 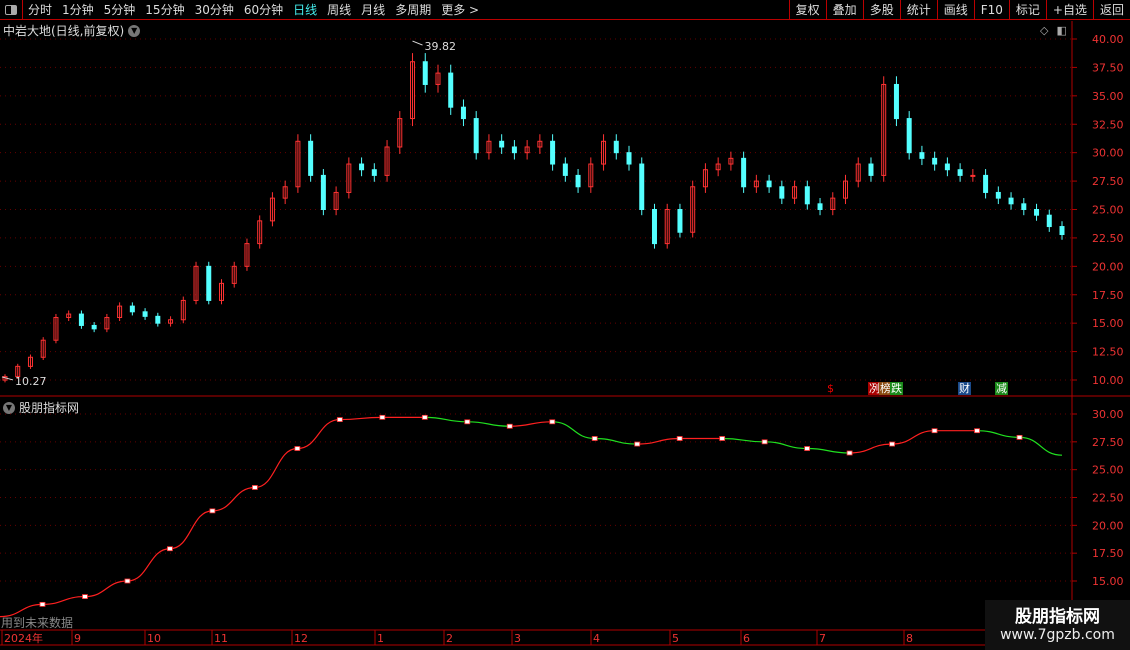 I want to click on y-tick-label: 30.00, so click(x=1108, y=153).